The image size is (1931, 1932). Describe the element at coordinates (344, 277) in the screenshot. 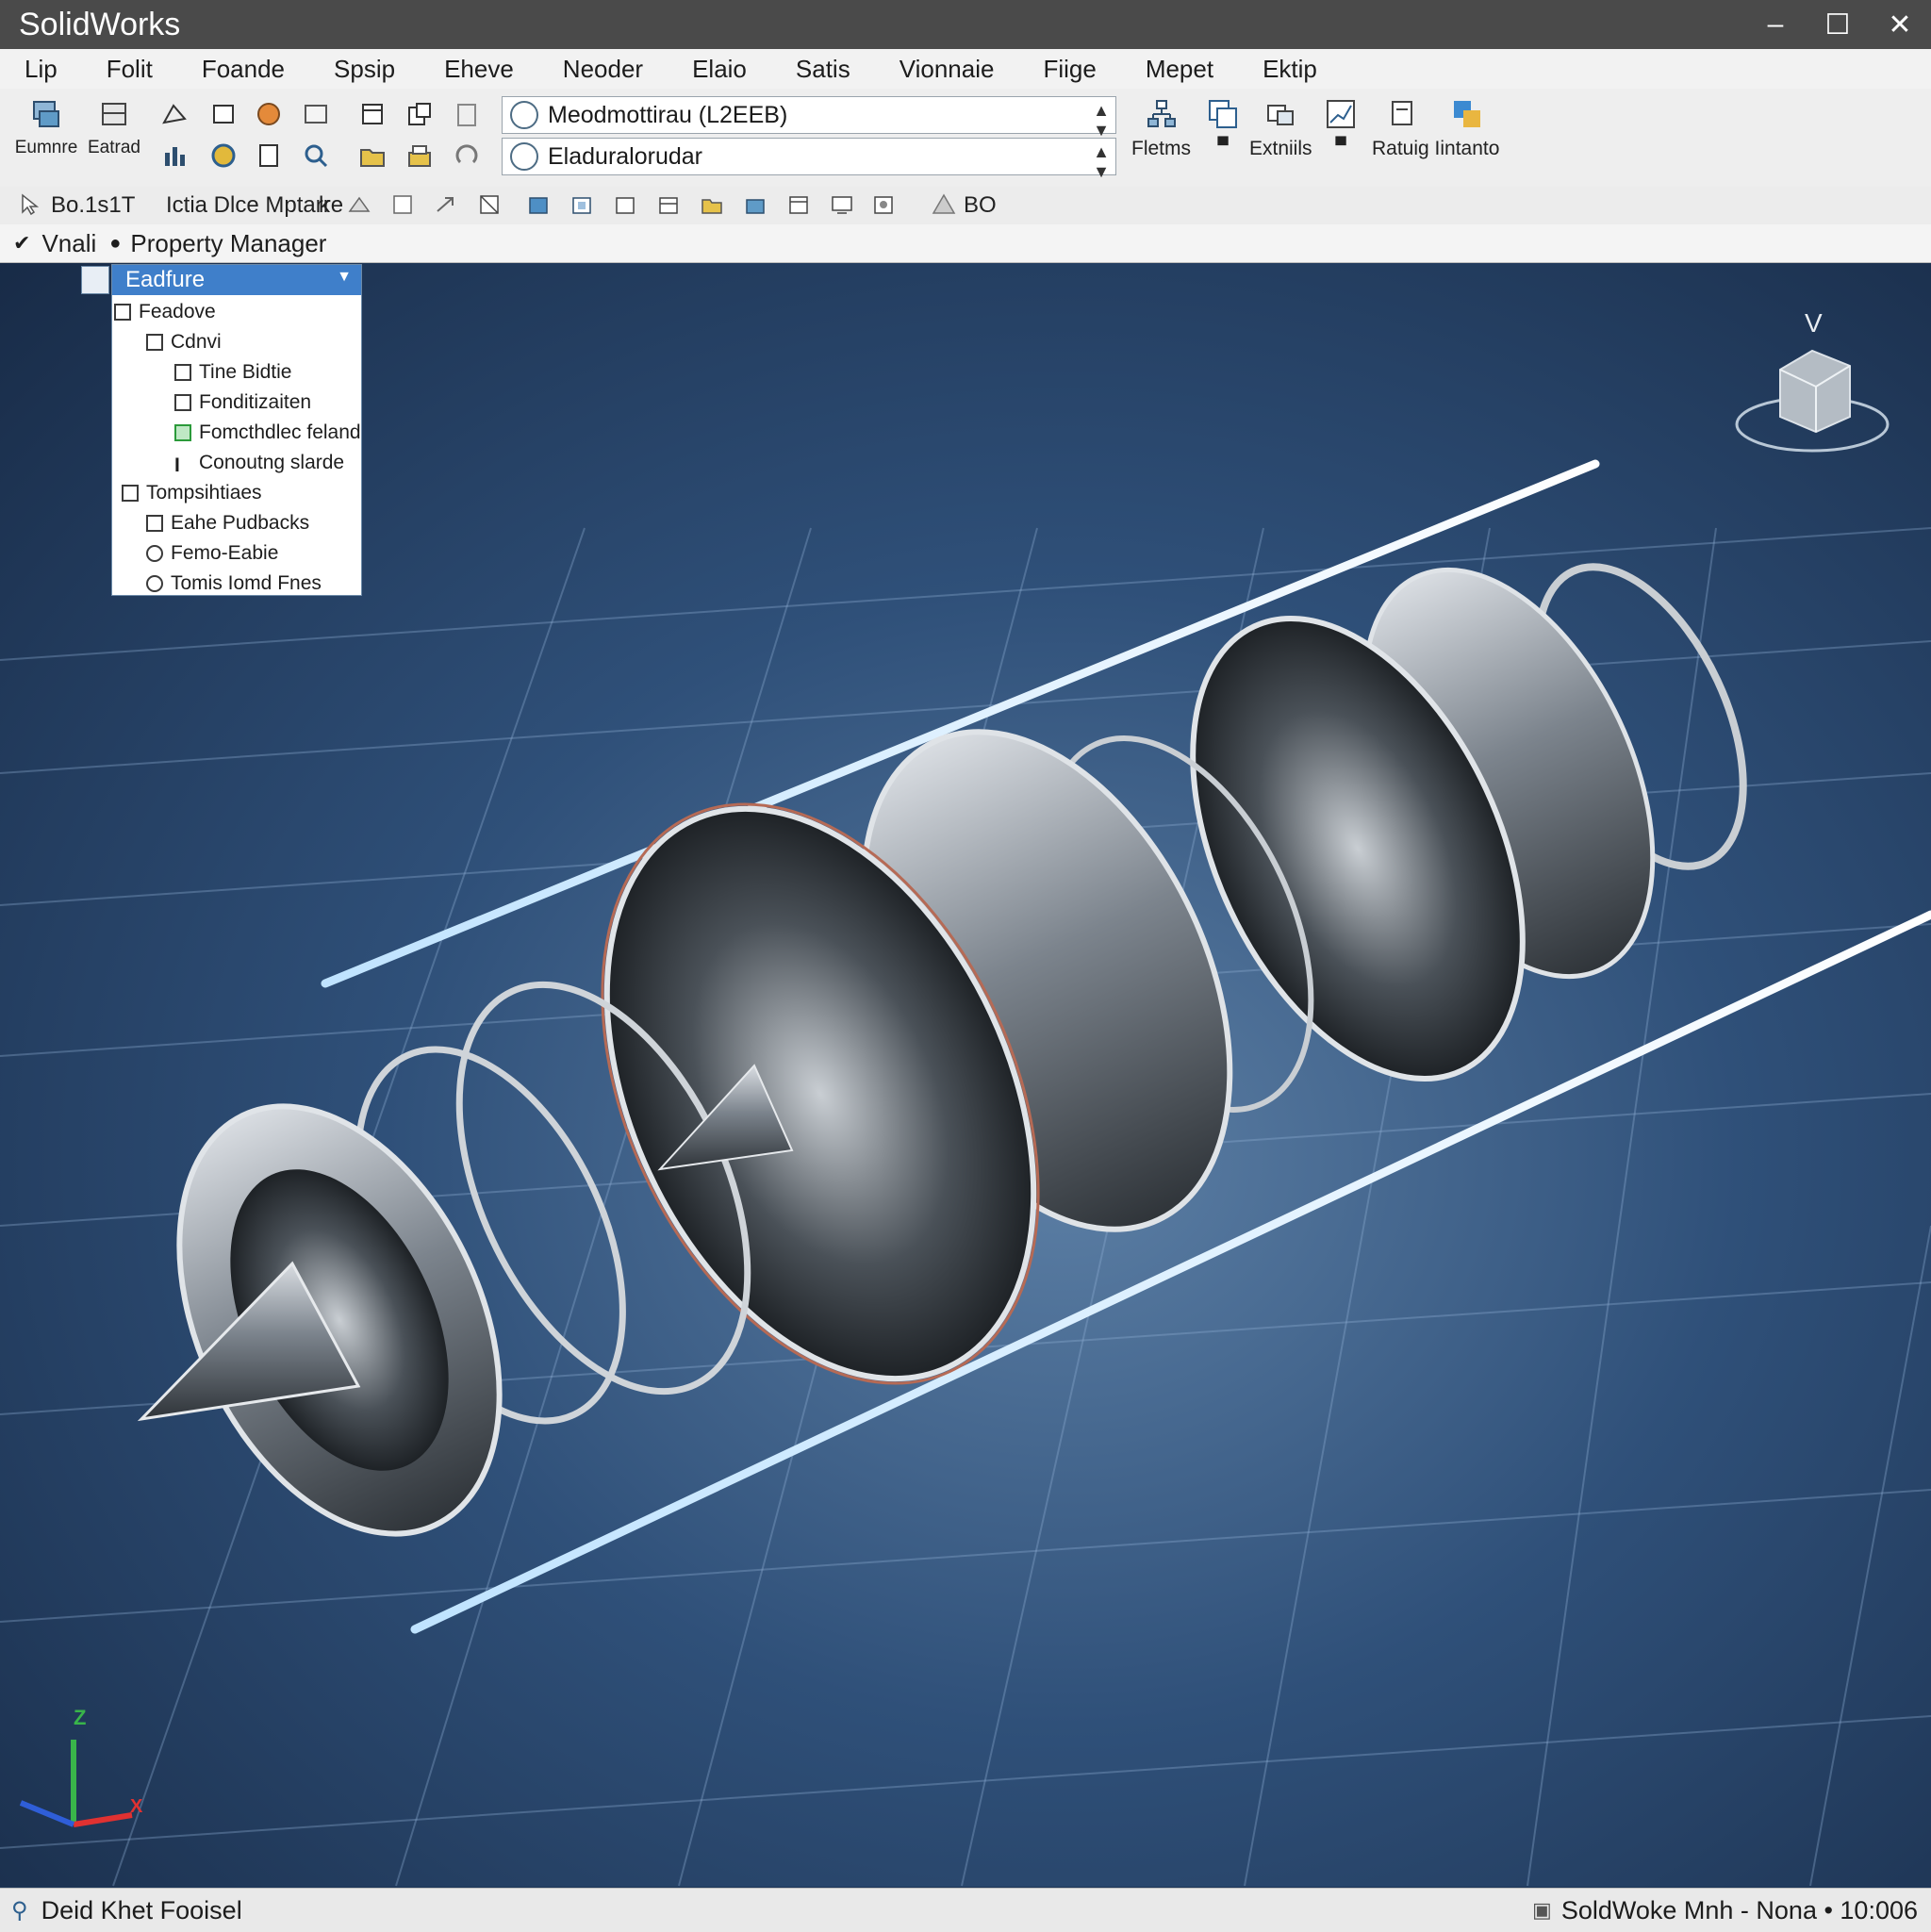

I see `chevron-down-icon: ▼` at that location.